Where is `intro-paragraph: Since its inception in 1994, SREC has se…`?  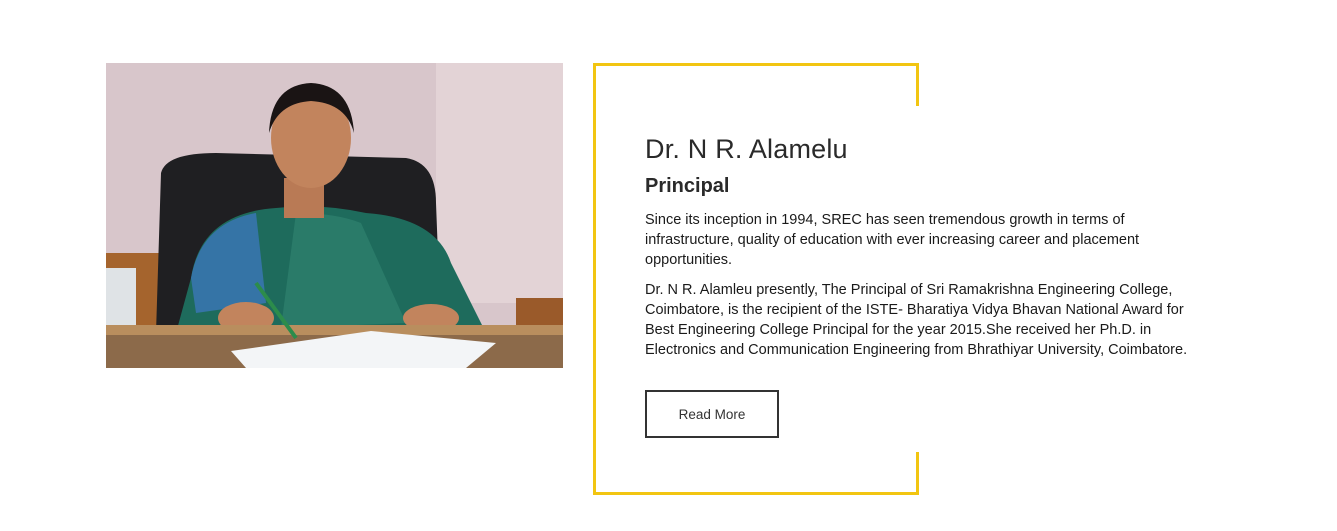 intro-paragraph: Since its inception in 1994, SREC has se… is located at coordinates (892, 240).